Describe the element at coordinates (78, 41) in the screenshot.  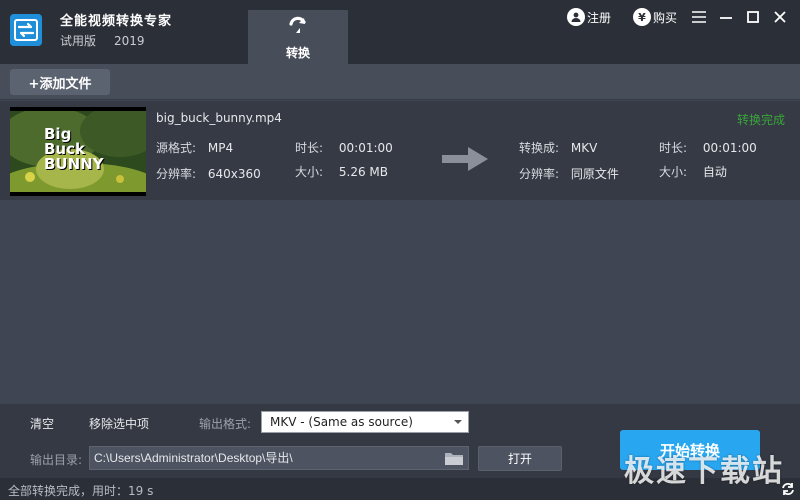
I see `edition-label: 试用版` at that location.